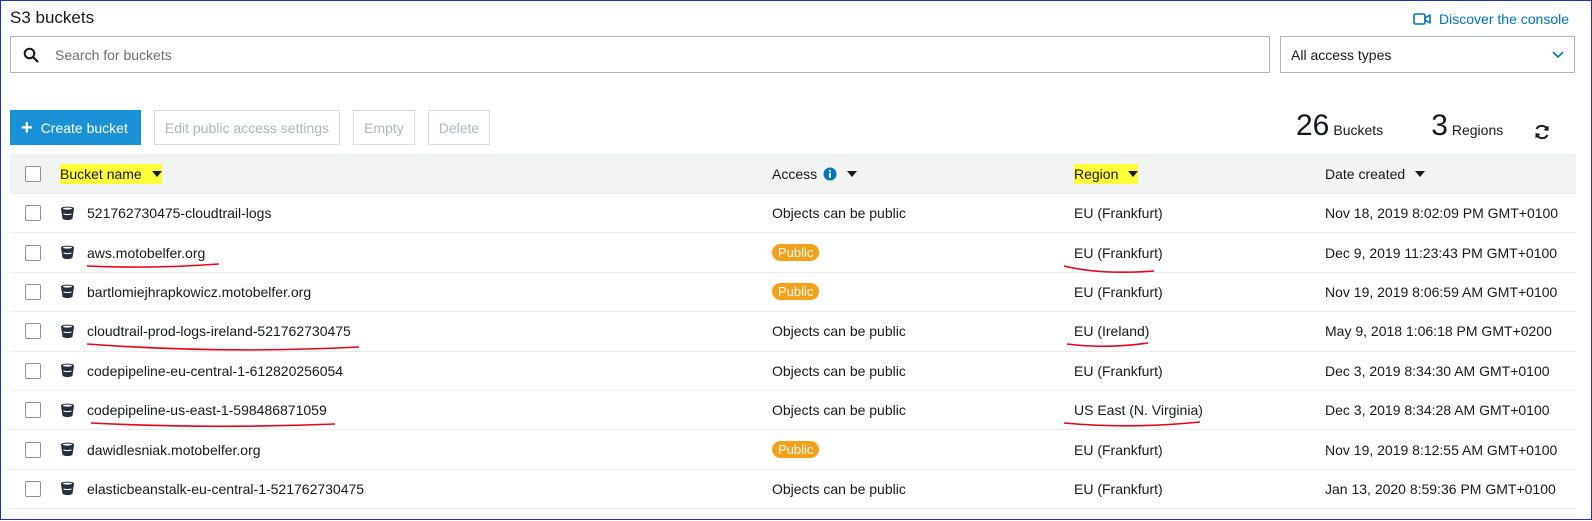  What do you see at coordinates (1439, 125) in the screenshot?
I see `regions-count: 3` at bounding box center [1439, 125].